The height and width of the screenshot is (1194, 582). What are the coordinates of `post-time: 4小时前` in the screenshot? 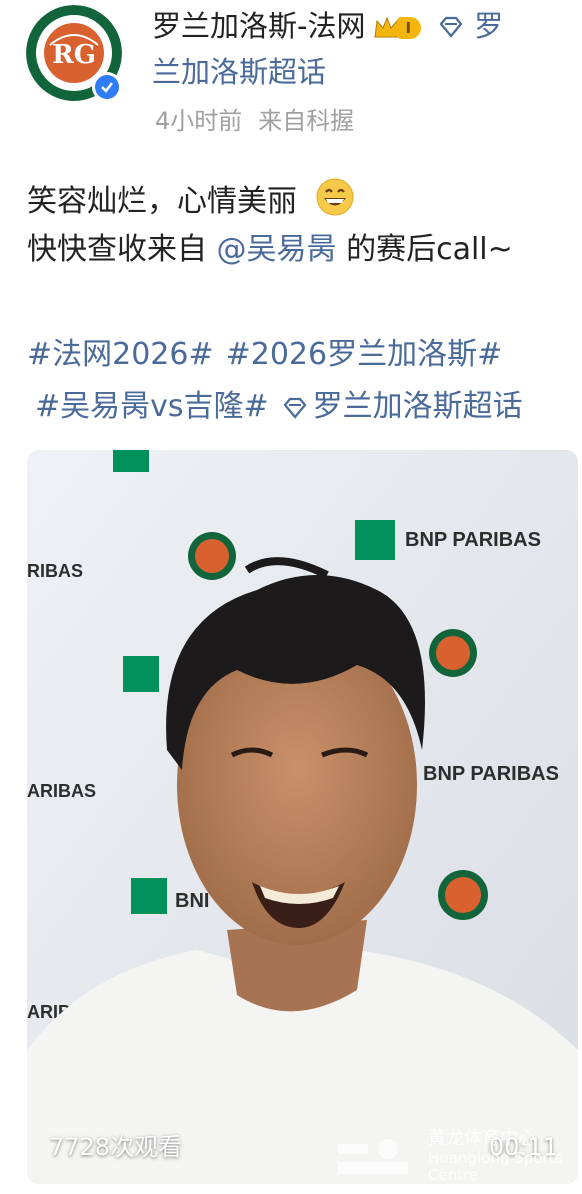 It's located at (199, 121).